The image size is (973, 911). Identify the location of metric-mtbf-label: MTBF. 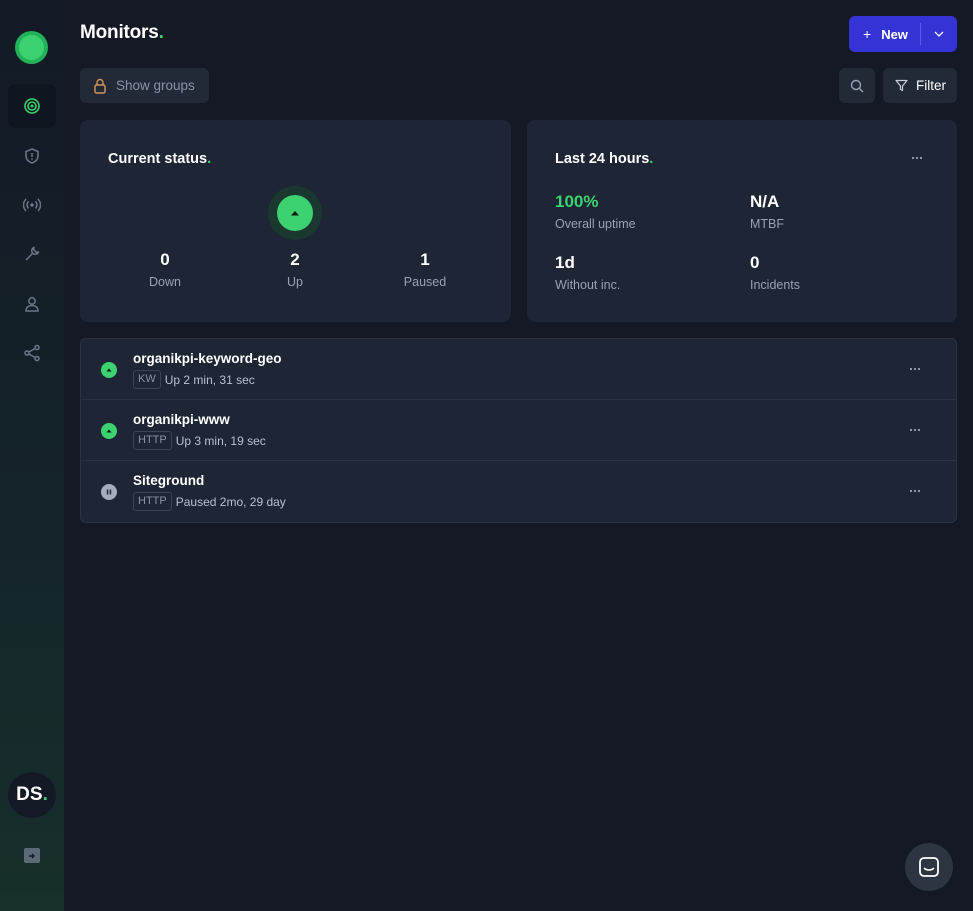
(767, 224).